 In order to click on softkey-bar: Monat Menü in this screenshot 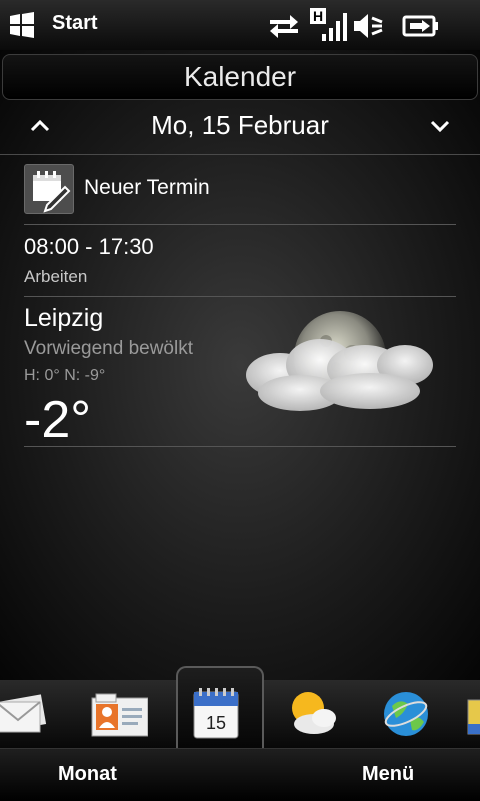, I will do `click(240, 774)`.